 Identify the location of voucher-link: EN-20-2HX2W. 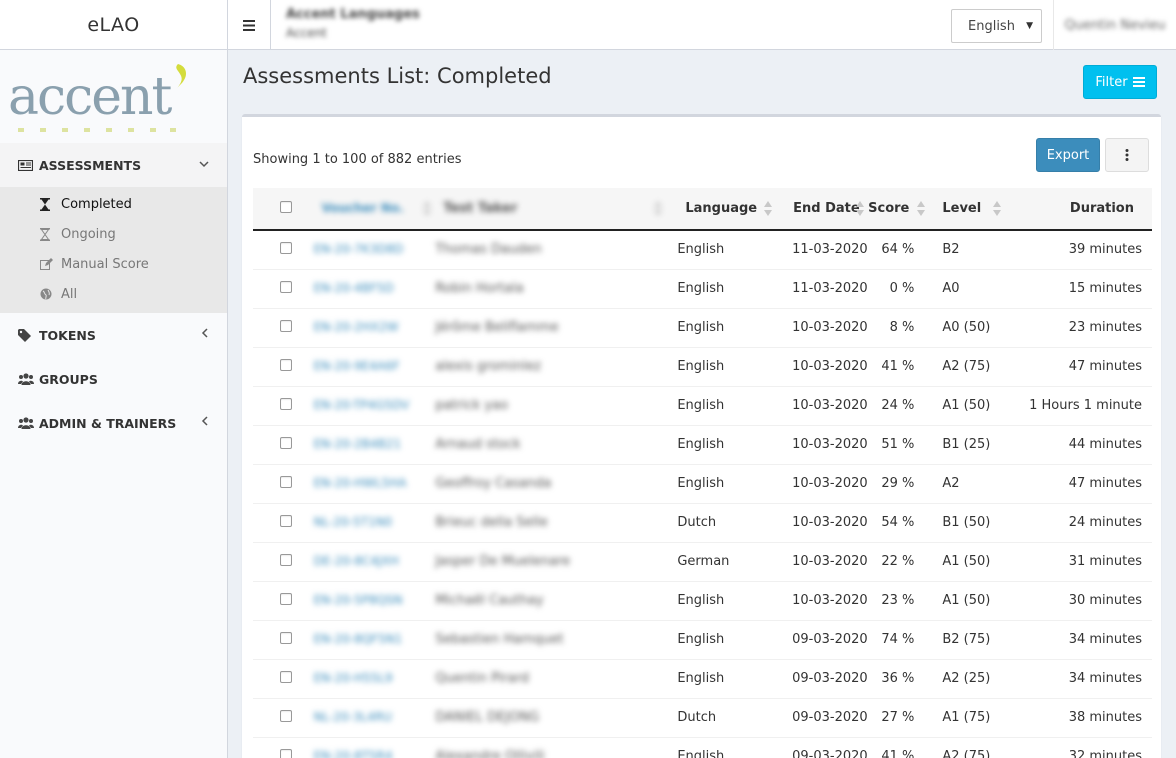
(356, 327).